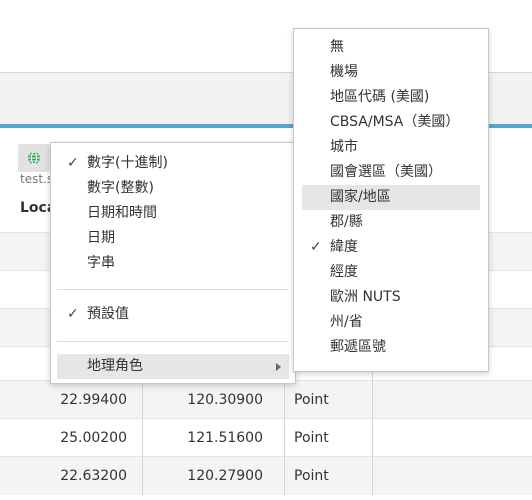  I want to click on menu-item-label: 歐洲 NUTS, so click(365, 297).